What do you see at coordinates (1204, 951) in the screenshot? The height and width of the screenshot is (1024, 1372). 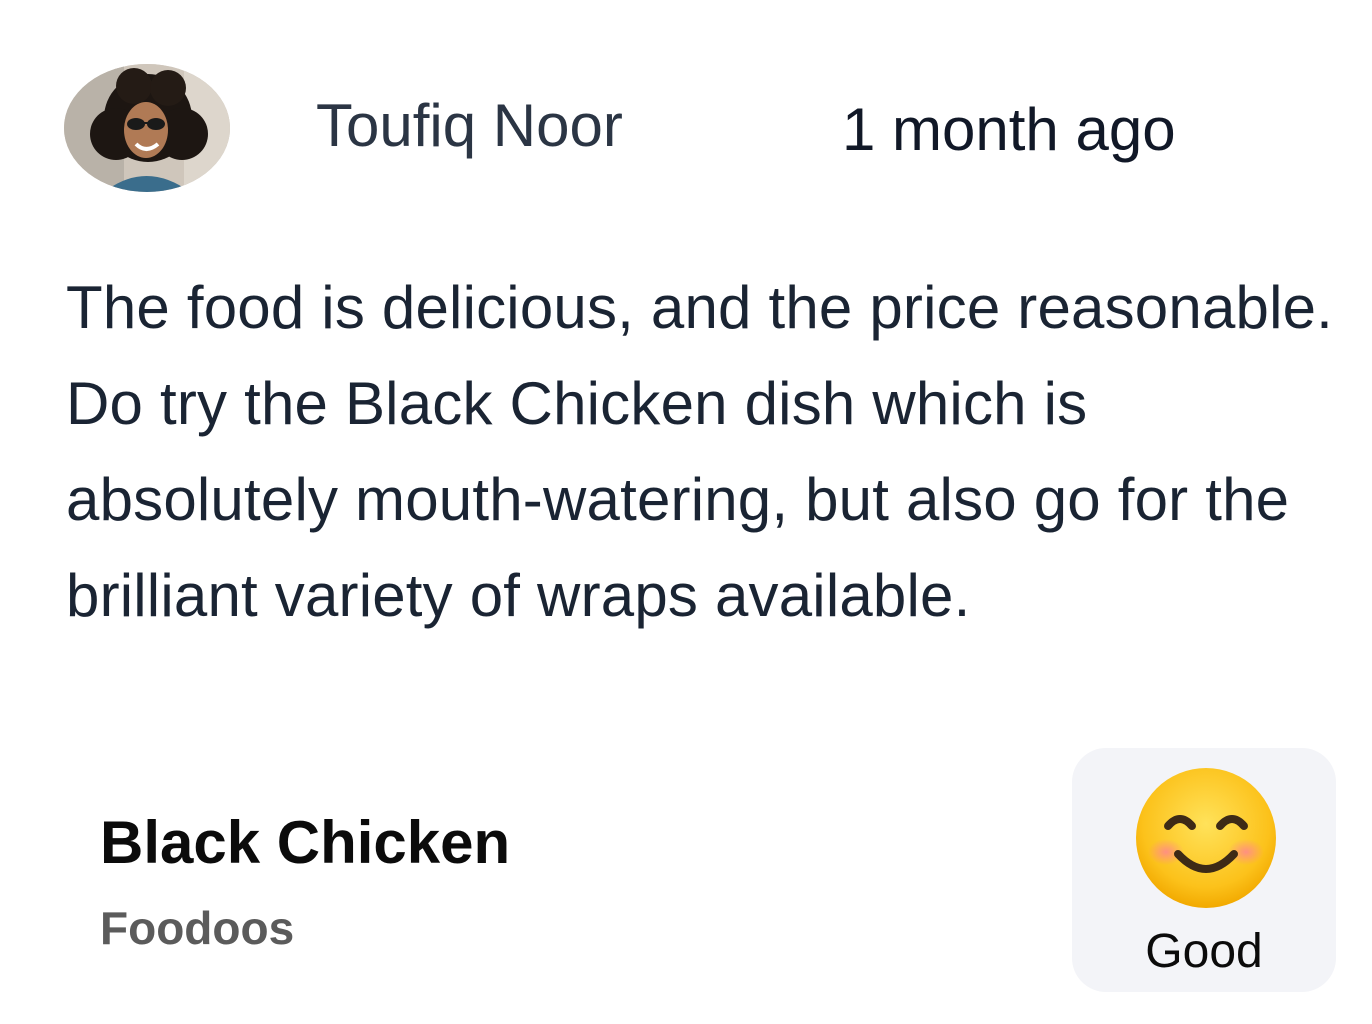 I see `rating-label: Good` at bounding box center [1204, 951].